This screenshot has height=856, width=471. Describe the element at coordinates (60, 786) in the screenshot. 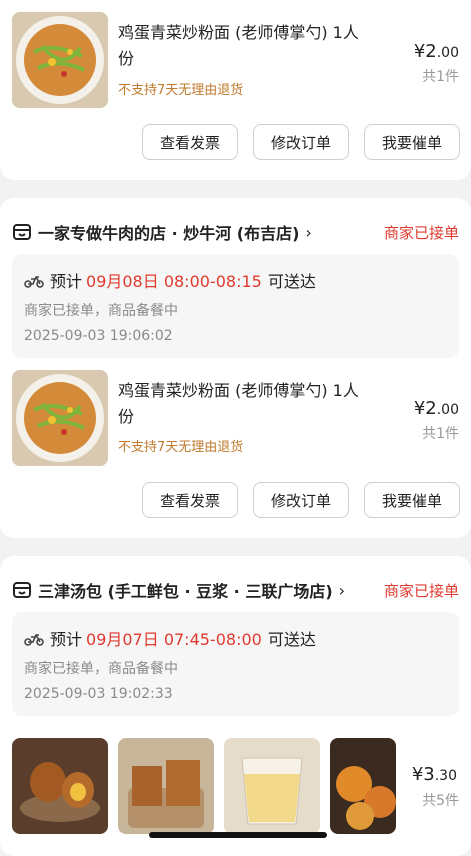

I see `product-thumbnail-eggs` at that location.